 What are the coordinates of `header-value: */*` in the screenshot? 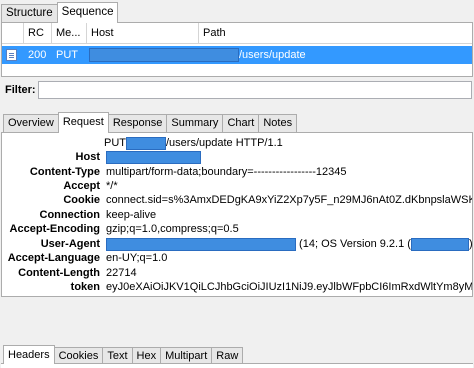 It's located at (112, 186).